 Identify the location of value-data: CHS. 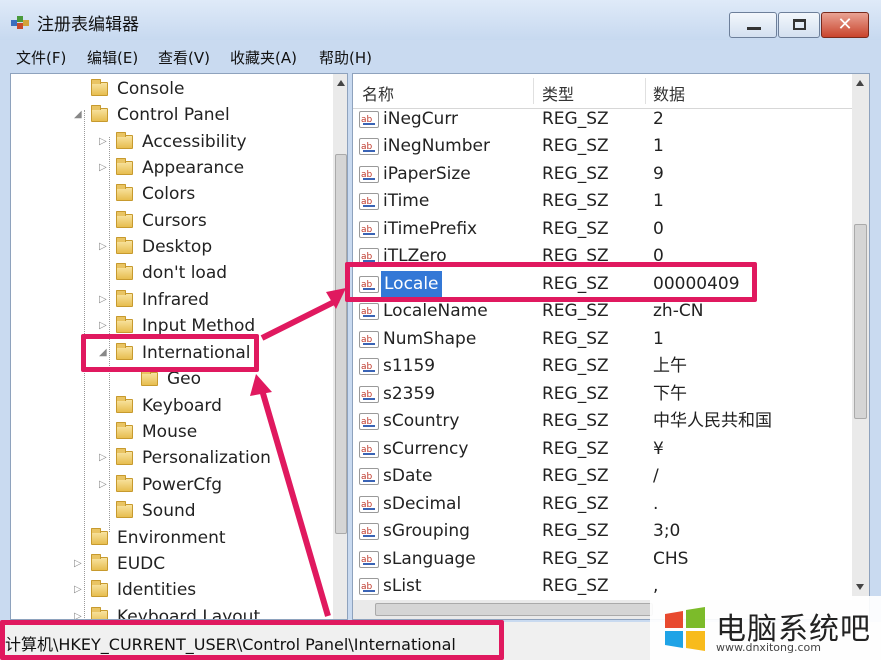
(671, 559).